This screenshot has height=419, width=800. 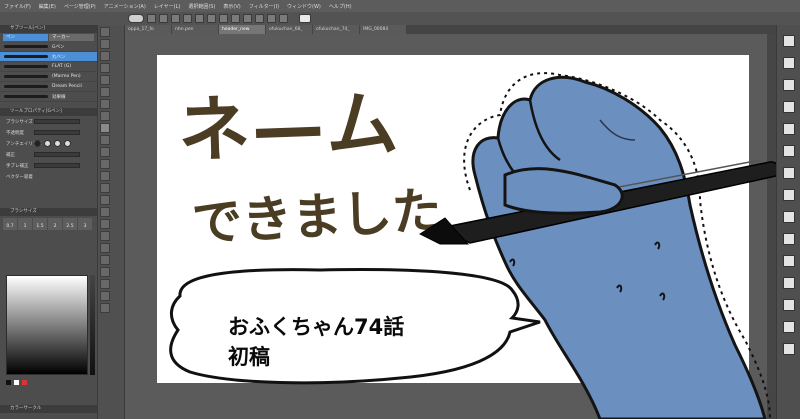 I want to click on antialias-weak-option, so click(x=47, y=143).